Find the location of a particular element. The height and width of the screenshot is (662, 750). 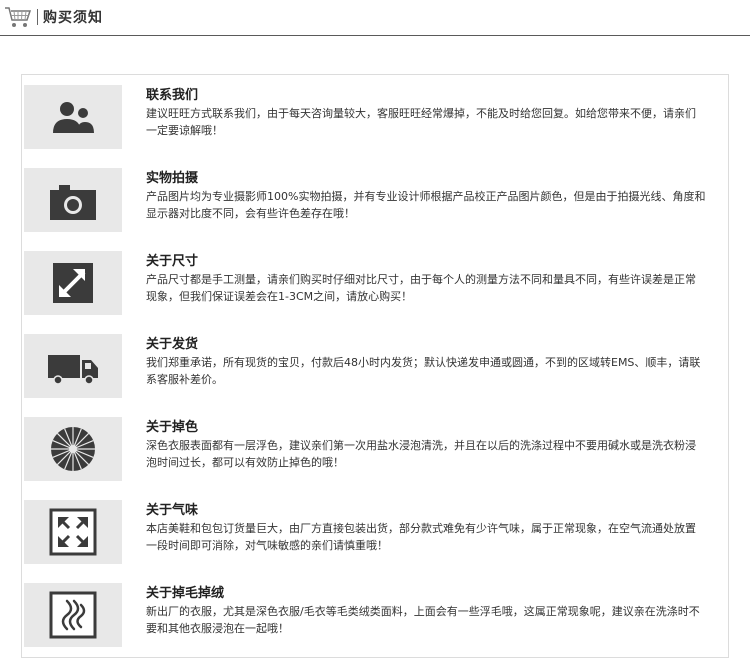

item-title: 实物拍摄 is located at coordinates (172, 178).